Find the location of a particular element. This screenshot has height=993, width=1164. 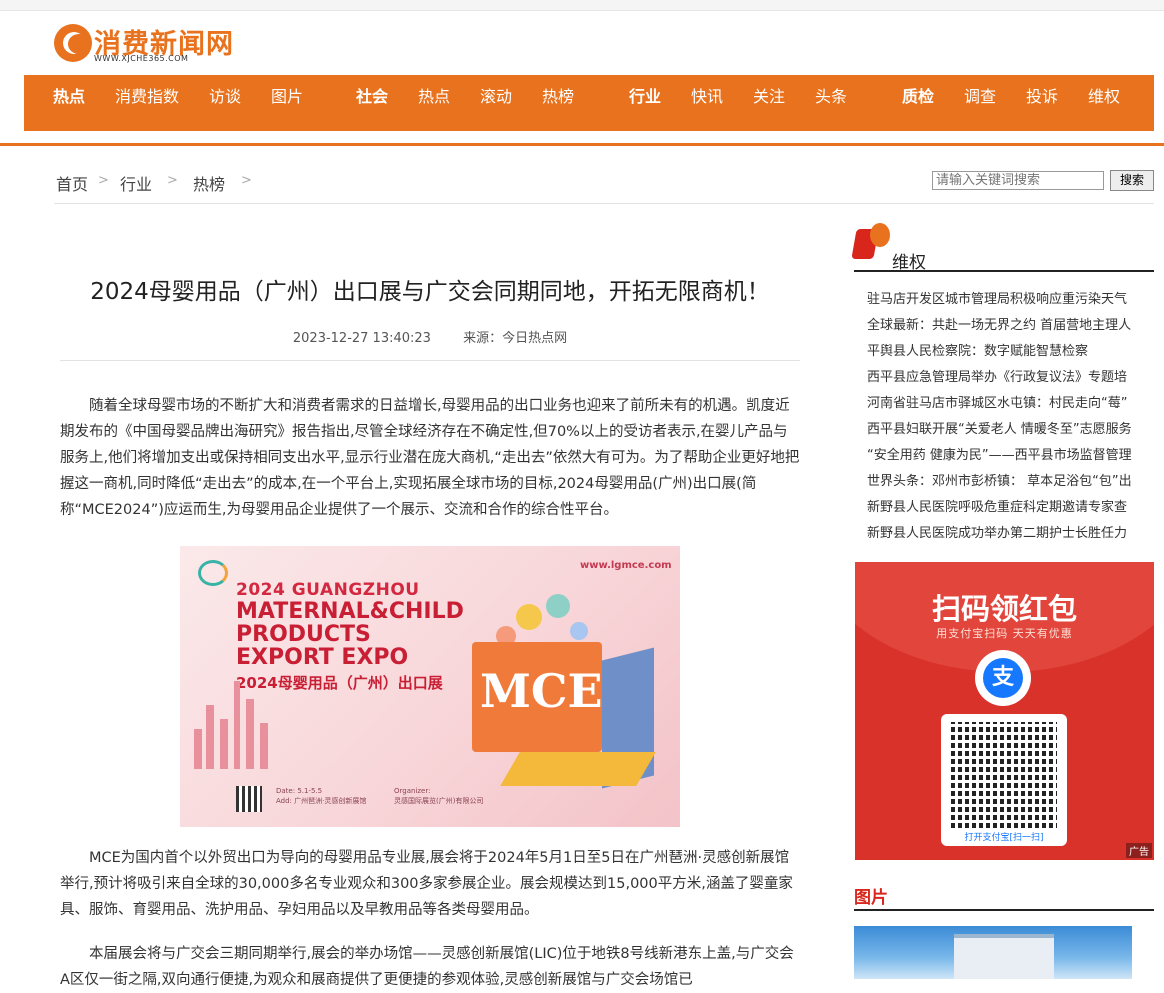

expo-details: Date: 5.1-5.5 Add: 广州琶洲·灵感创新展馆 is located at coordinates (321, 796).